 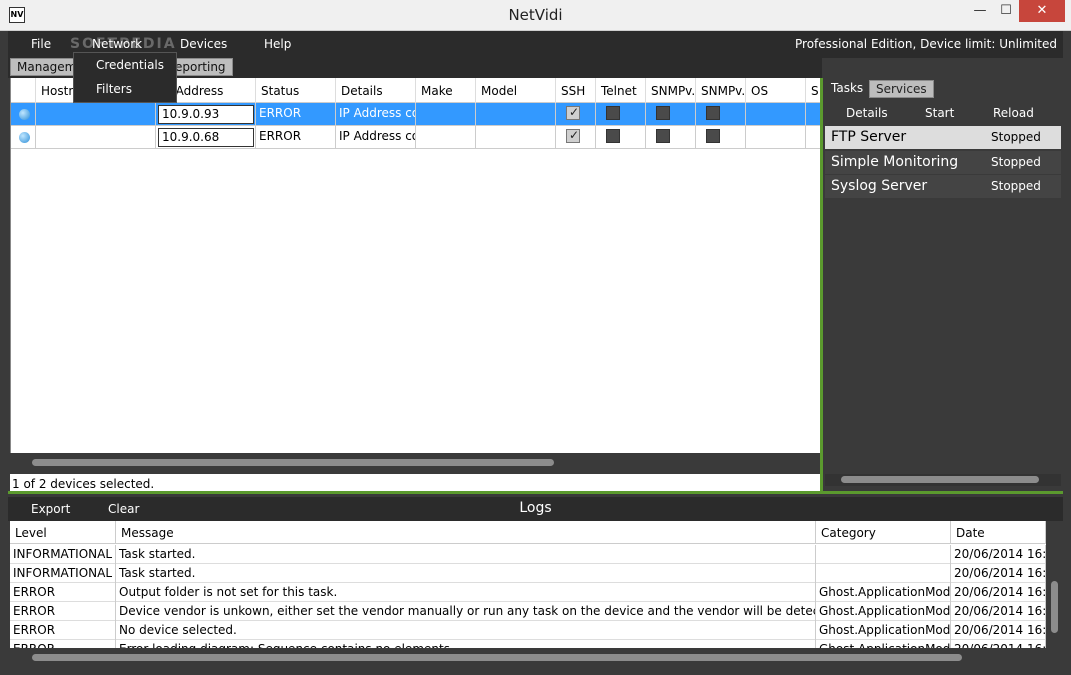 What do you see at coordinates (203, 44) in the screenshot?
I see `menu-devices: Devices` at bounding box center [203, 44].